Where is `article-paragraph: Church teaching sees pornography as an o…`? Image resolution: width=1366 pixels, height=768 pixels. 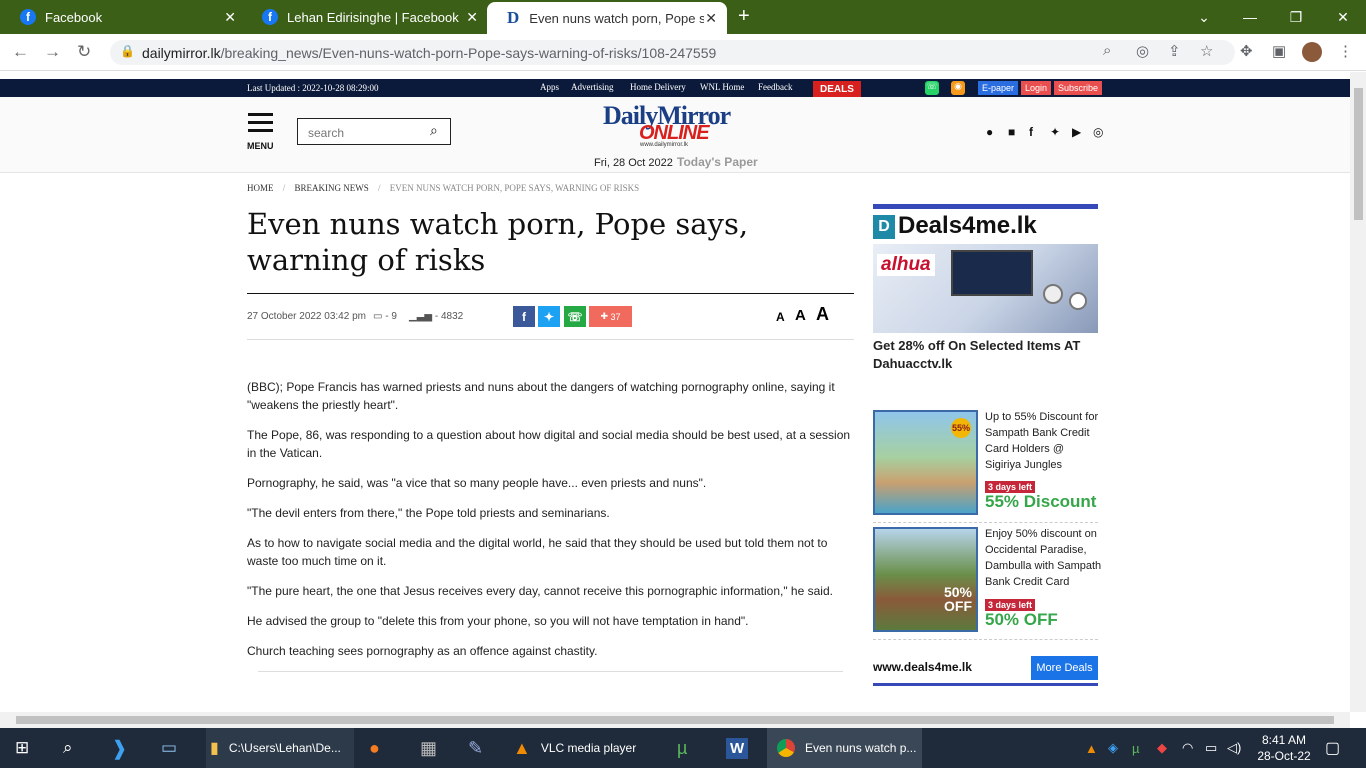 article-paragraph: Church teaching sees pornography as an o… is located at coordinates (422, 651).